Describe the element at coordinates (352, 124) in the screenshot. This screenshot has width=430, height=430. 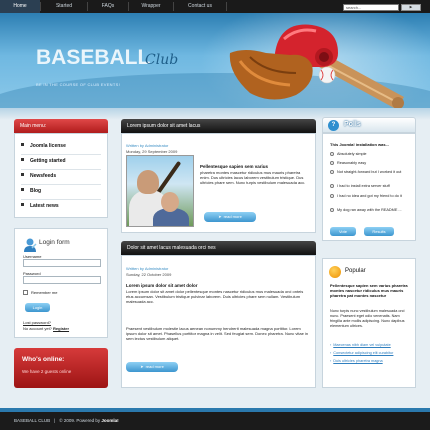
I see `polls-title: Polls` at that location.